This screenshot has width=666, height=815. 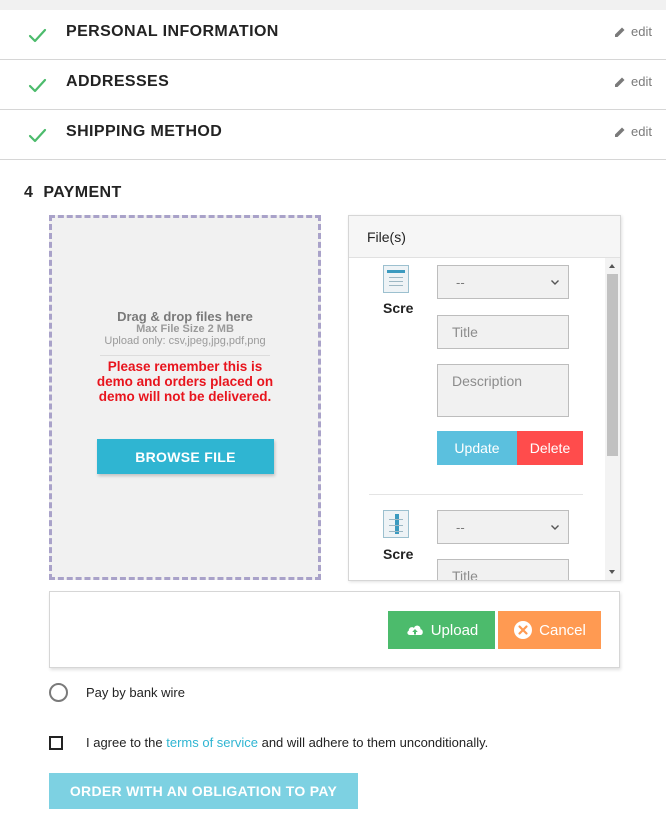 What do you see at coordinates (29, 192) in the screenshot?
I see `step-number: 4` at bounding box center [29, 192].